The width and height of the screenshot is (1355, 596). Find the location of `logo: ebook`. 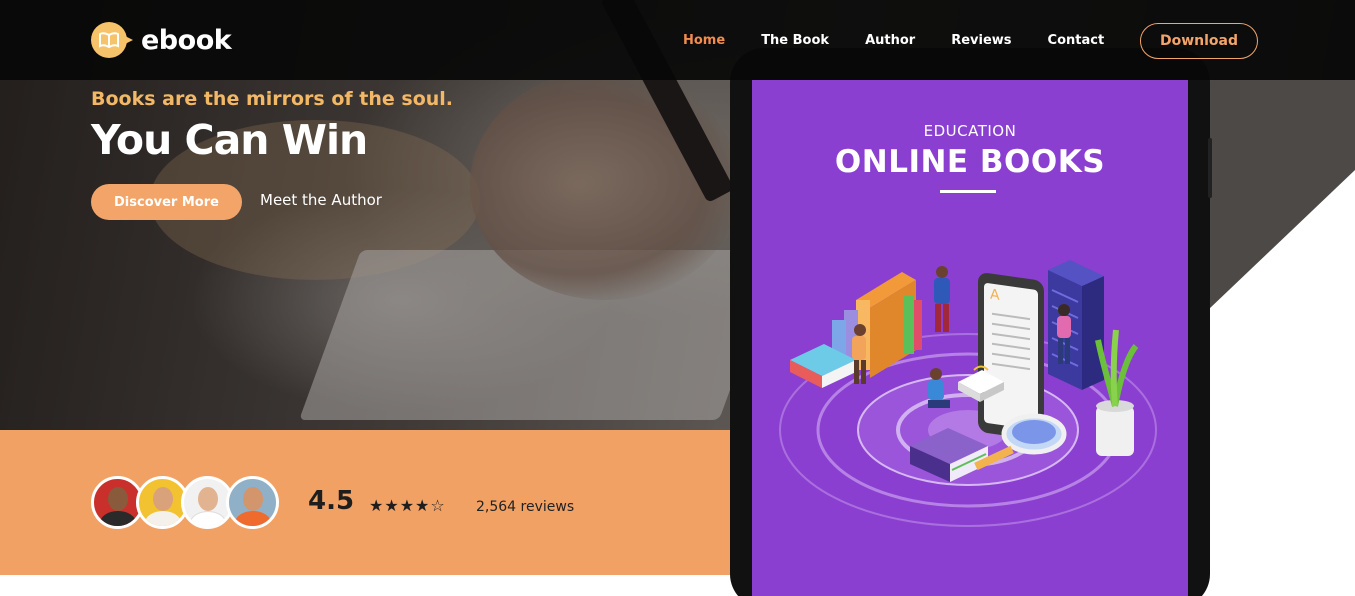

logo: ebook is located at coordinates (161, 40).